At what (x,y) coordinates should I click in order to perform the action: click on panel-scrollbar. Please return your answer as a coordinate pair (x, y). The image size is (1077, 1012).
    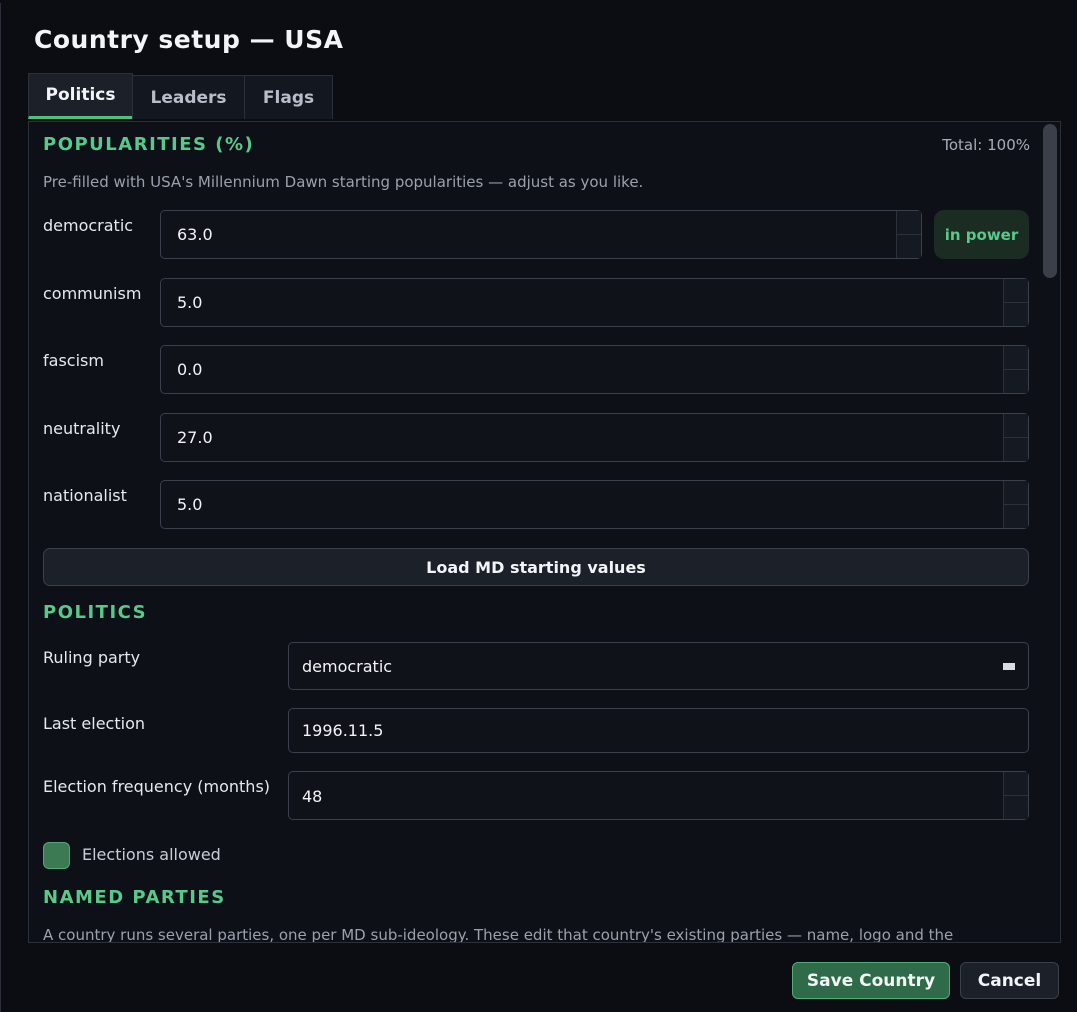
    Looking at the image, I should click on (1050, 532).